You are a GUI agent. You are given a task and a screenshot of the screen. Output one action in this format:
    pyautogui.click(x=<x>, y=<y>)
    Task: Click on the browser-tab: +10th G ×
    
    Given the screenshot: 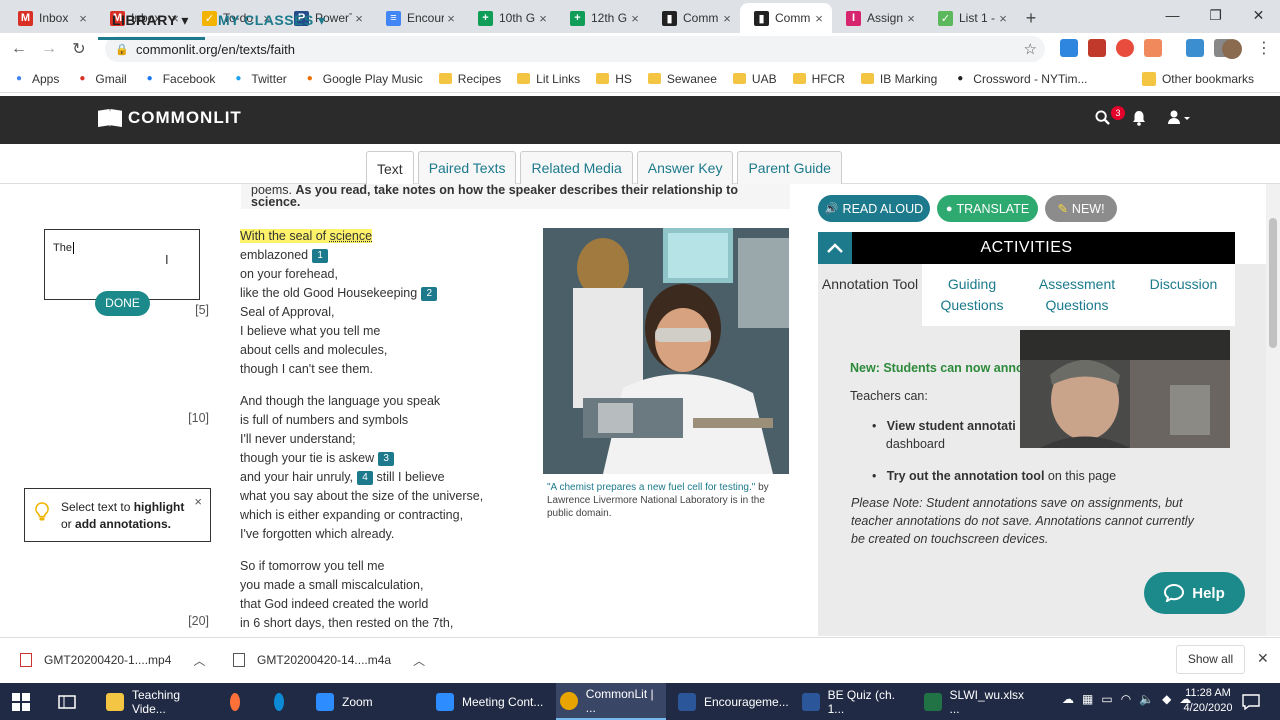 What is the action you would take?
    pyautogui.click(x=510, y=18)
    